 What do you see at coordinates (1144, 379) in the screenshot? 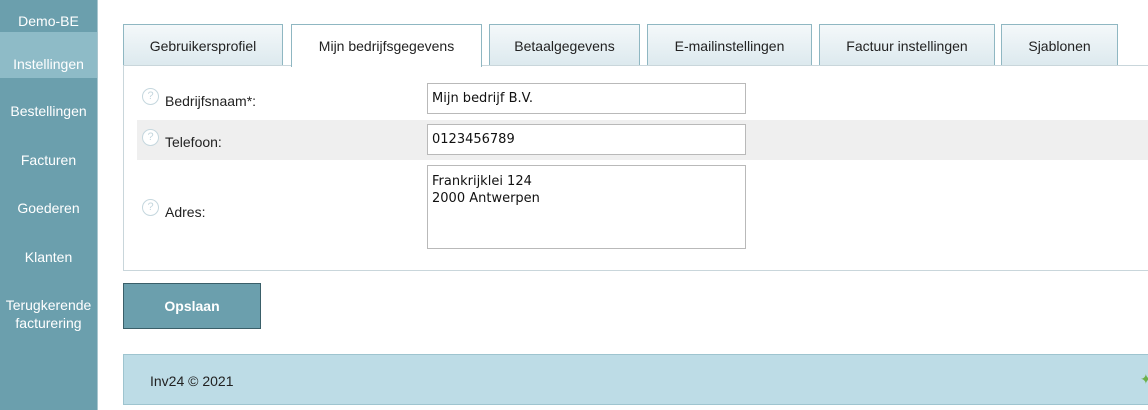
I see `leaf-icon: ✦` at bounding box center [1144, 379].